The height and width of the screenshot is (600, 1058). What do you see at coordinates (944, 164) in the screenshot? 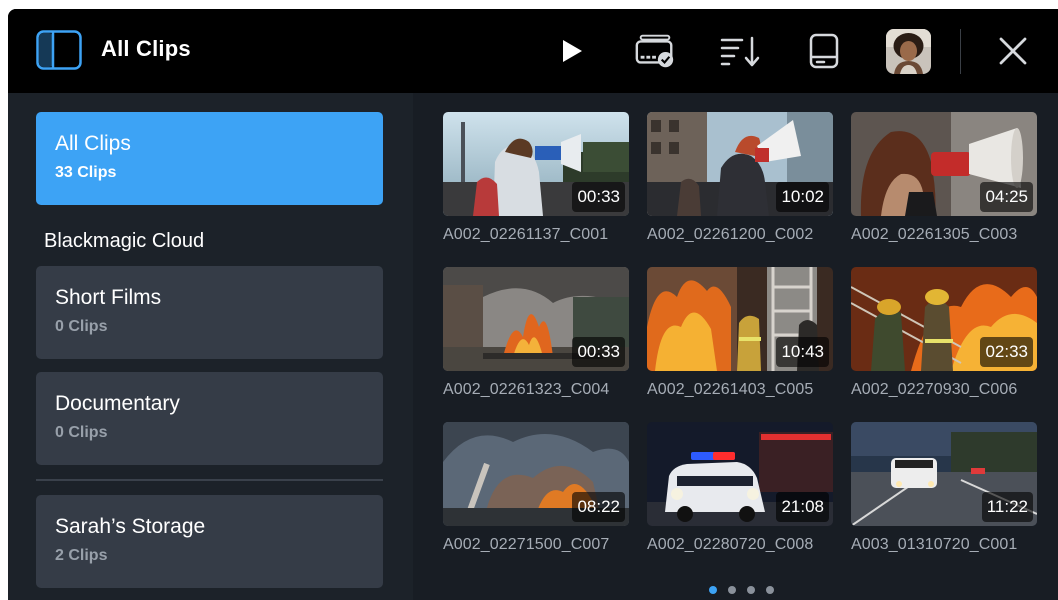
I see `clip-thumbnail: 04:25` at bounding box center [944, 164].